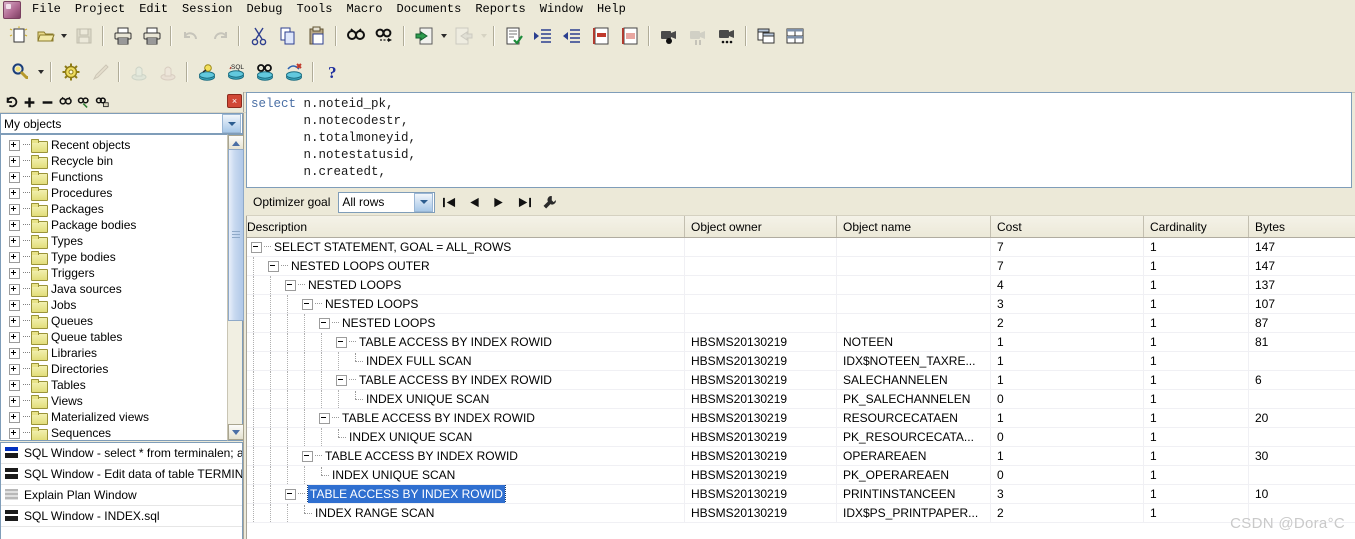 The height and width of the screenshot is (539, 1355). What do you see at coordinates (463, 36) in the screenshot?
I see `next-document-icon` at bounding box center [463, 36].